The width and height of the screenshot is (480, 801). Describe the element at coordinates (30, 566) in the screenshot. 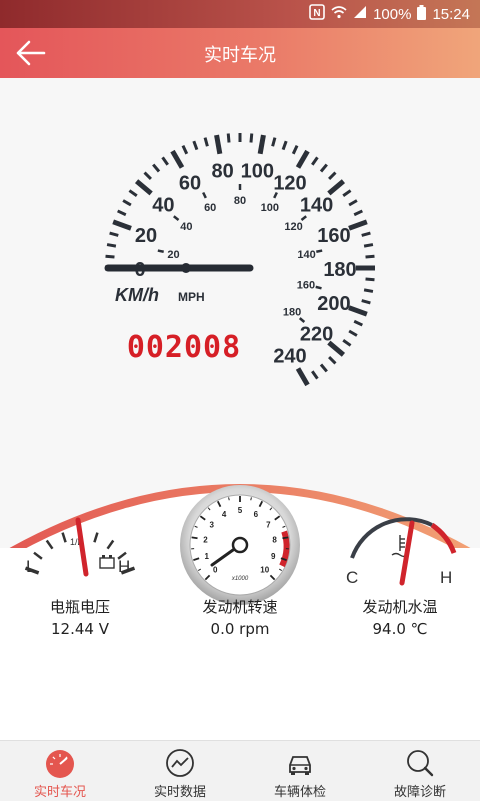

I see `battery-low-label: L` at that location.